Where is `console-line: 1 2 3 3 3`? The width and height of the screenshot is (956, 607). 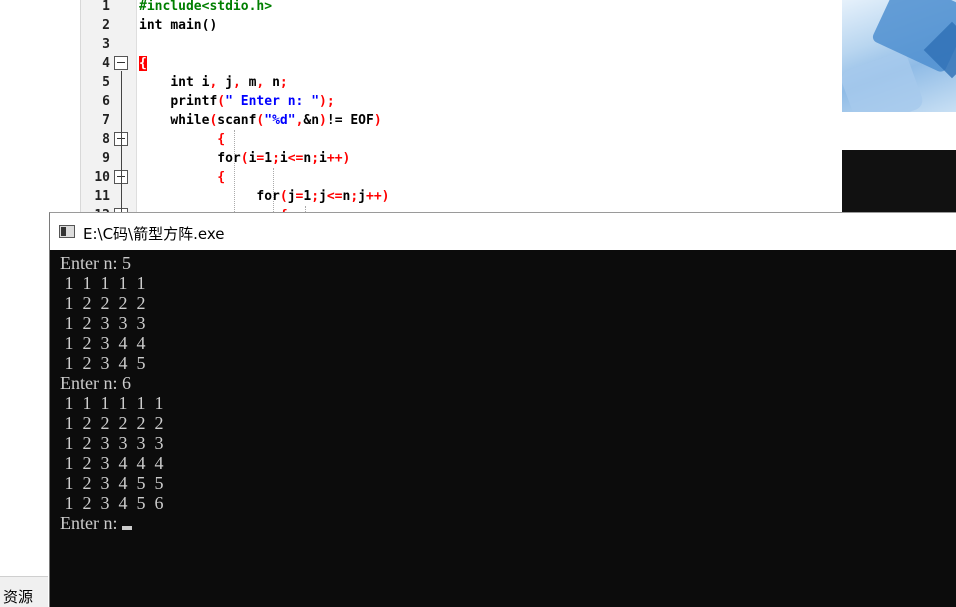
console-line: 1 2 3 3 3 is located at coordinates (103, 323).